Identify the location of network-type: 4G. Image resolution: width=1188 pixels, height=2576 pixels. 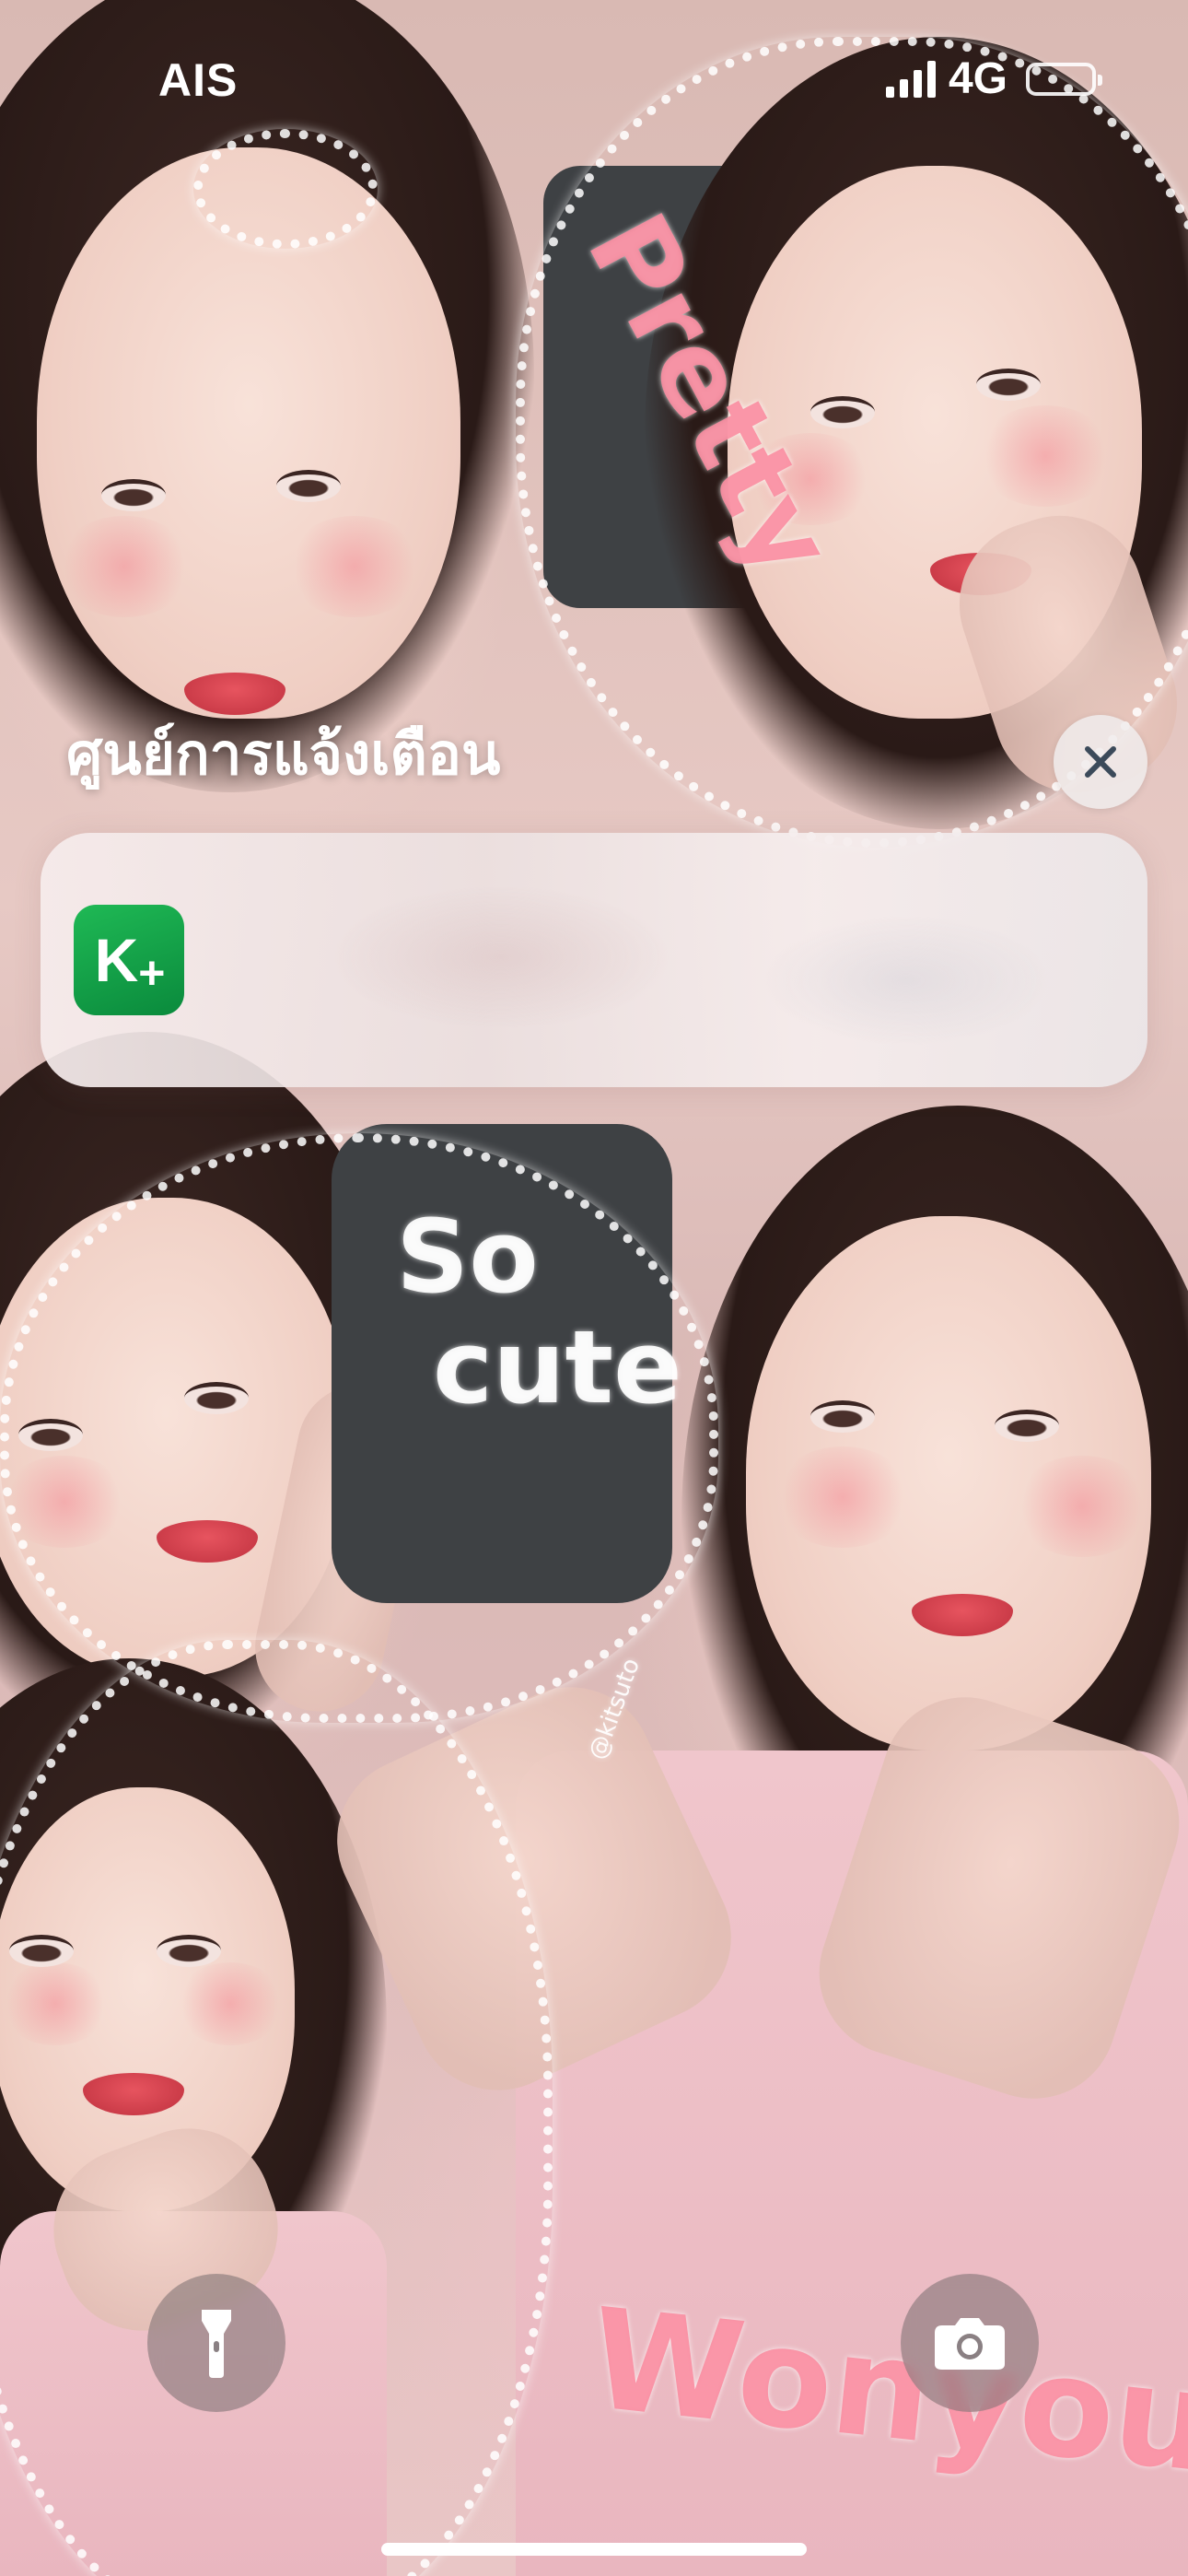
(977, 78).